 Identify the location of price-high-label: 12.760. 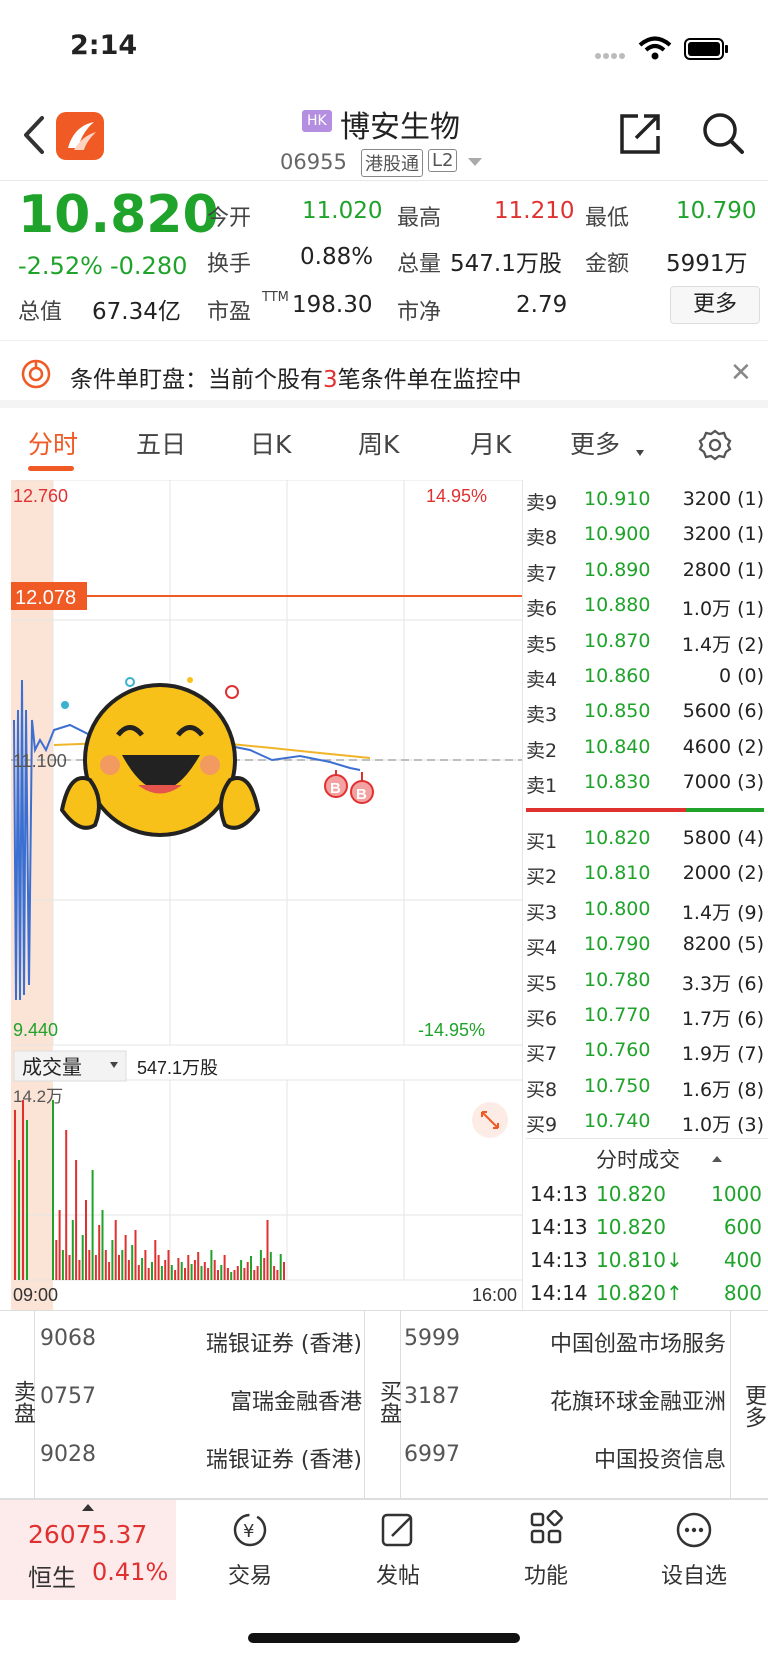
(40, 496).